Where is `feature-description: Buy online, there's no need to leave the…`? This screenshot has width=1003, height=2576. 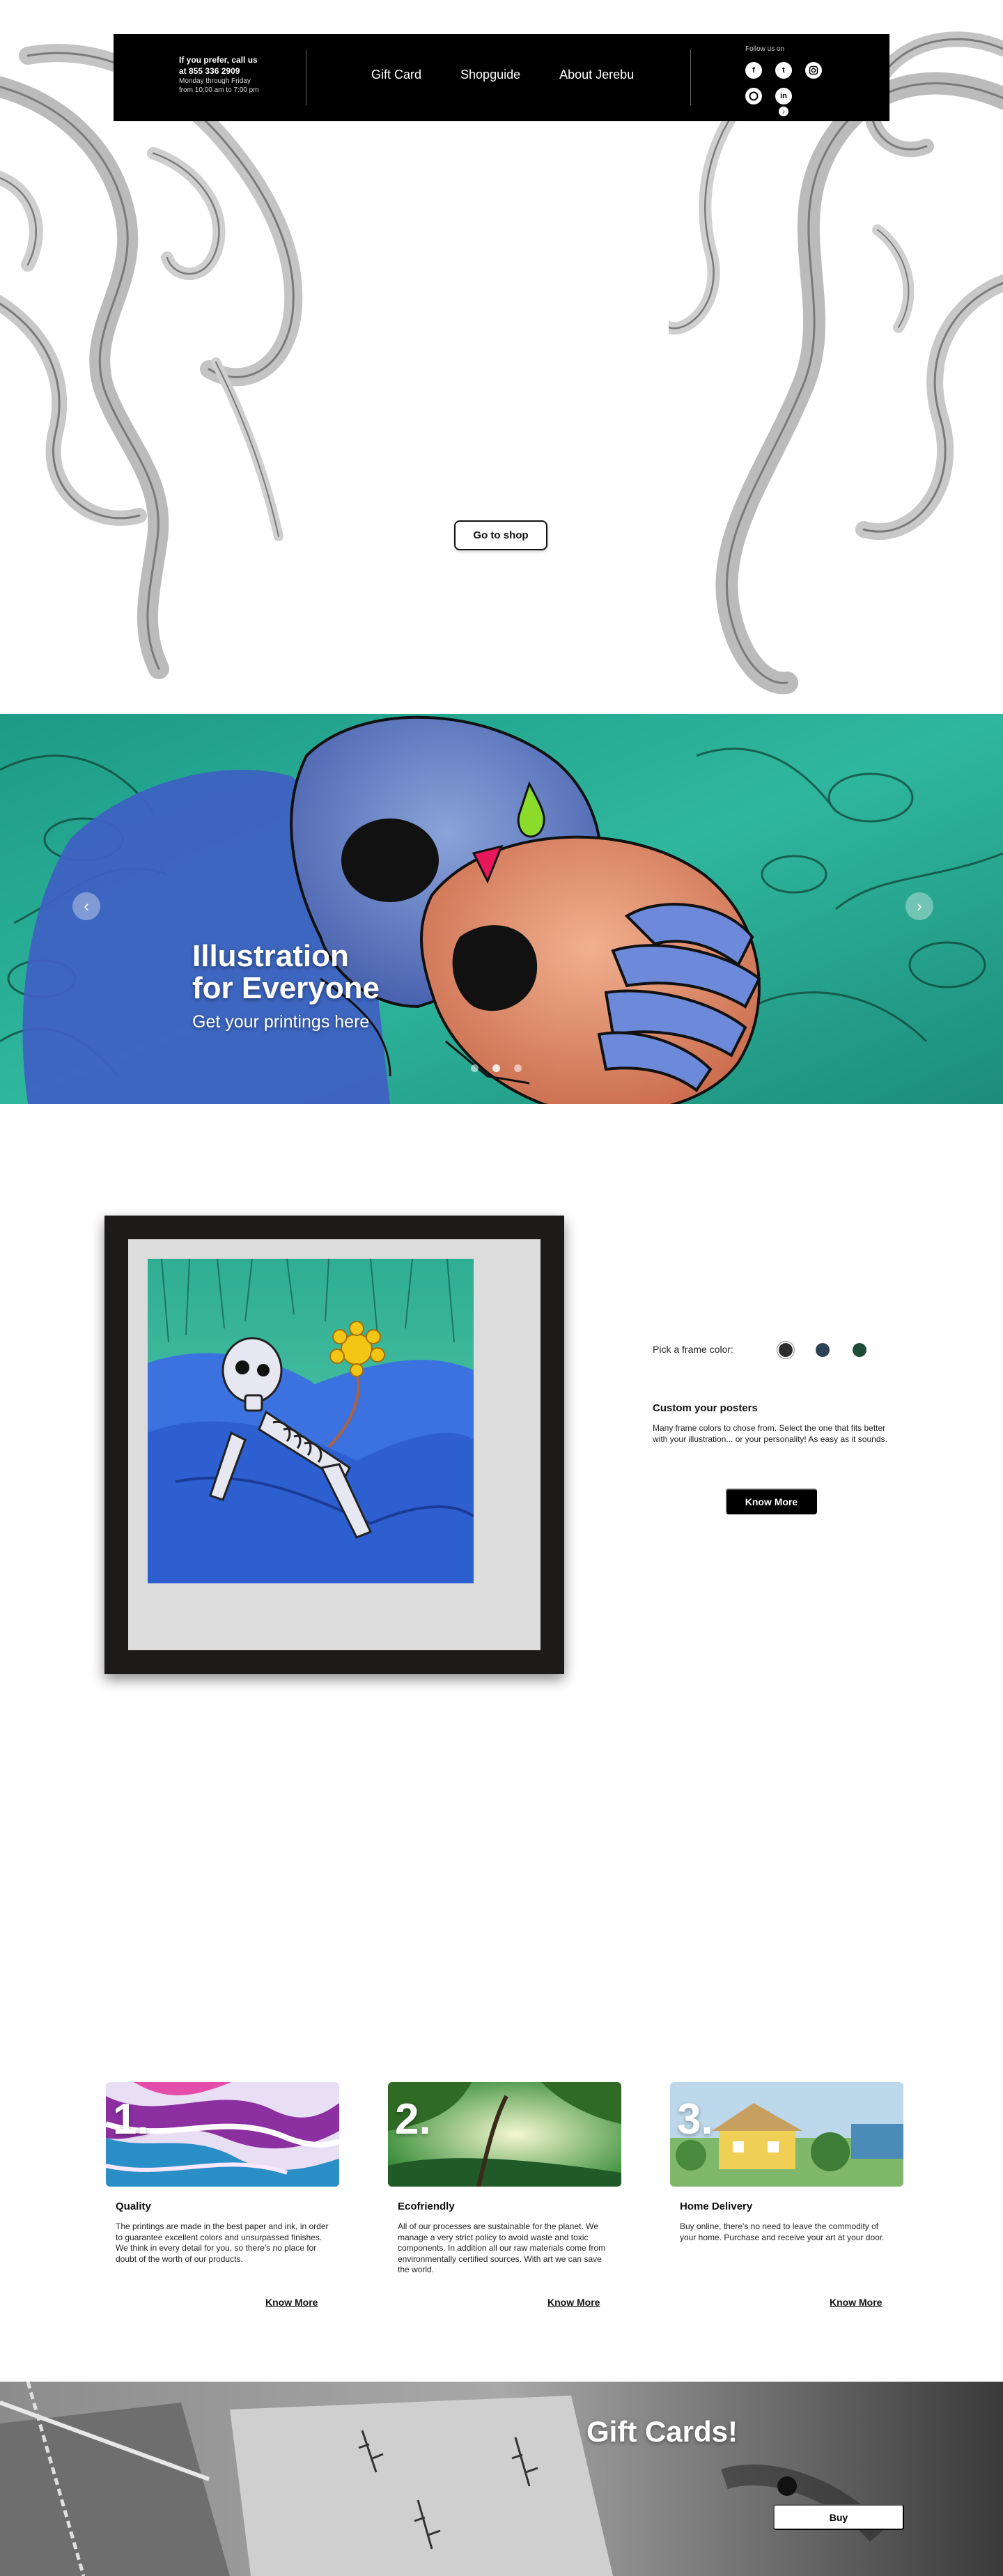
feature-description: Buy online, there's no need to leave the… is located at coordinates (783, 2231).